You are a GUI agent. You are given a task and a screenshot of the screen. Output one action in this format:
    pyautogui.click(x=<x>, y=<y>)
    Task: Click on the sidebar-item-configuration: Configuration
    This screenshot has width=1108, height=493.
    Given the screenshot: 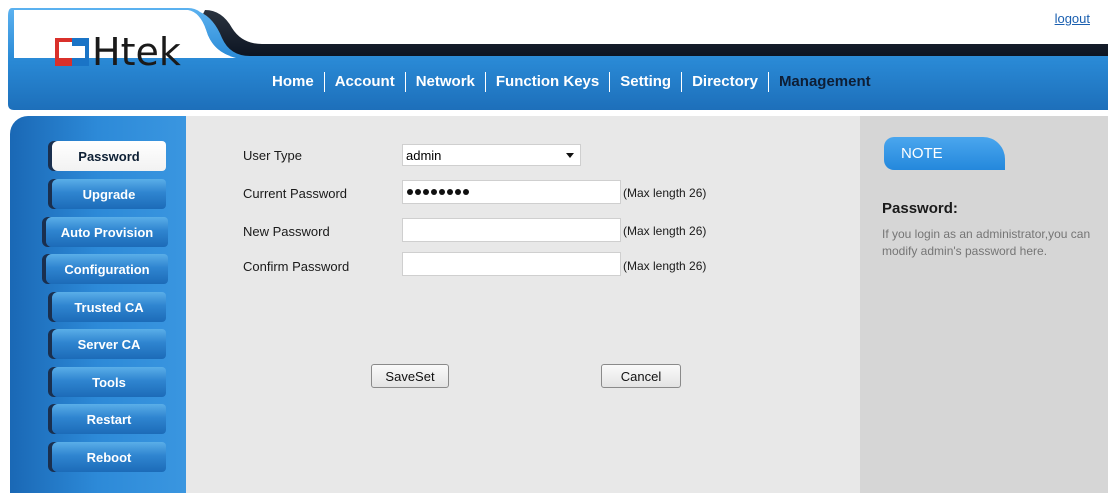 What is the action you would take?
    pyautogui.click(x=107, y=269)
    